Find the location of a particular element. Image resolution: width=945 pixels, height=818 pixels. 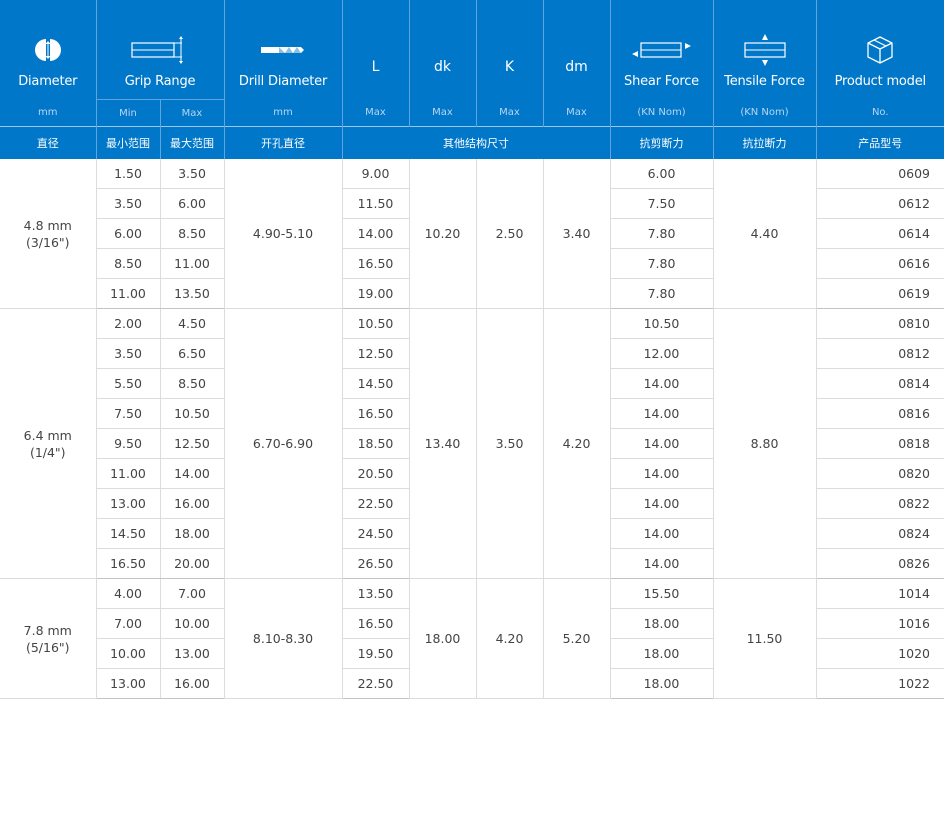

k-cell: 2.50 is located at coordinates (509, 234).